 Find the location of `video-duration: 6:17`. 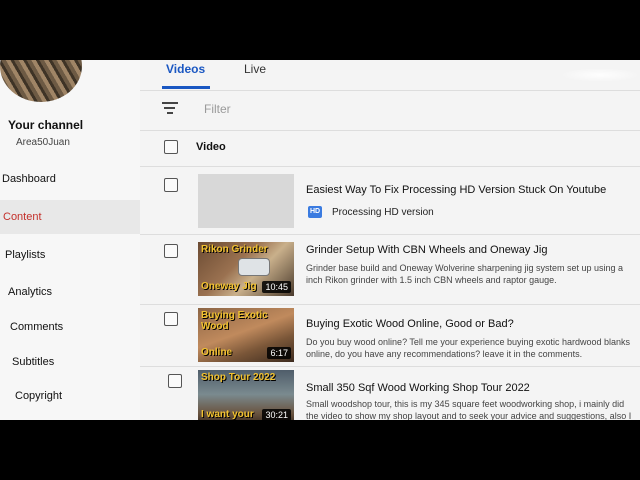

video-duration: 6:17 is located at coordinates (279, 353).